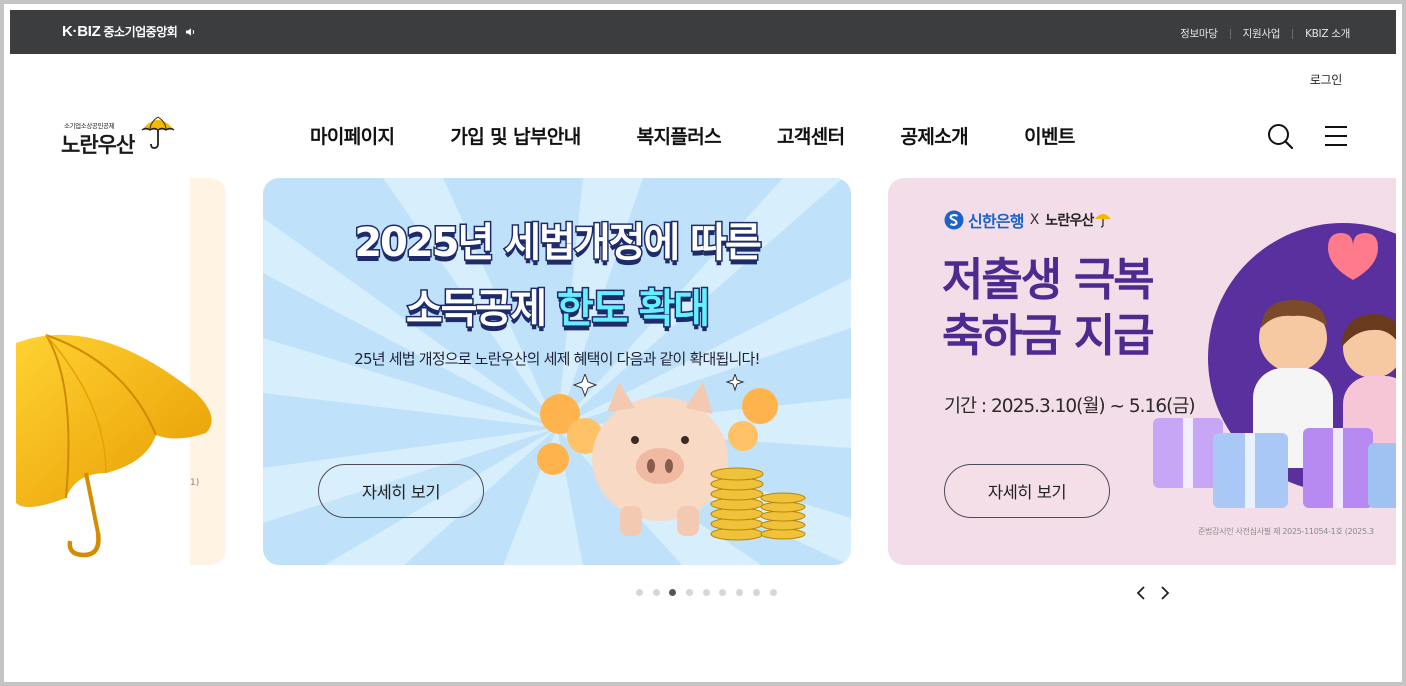 The height and width of the screenshot is (686, 1406). I want to click on birth-title-line1: 저출생 극복, so click(1048, 279).